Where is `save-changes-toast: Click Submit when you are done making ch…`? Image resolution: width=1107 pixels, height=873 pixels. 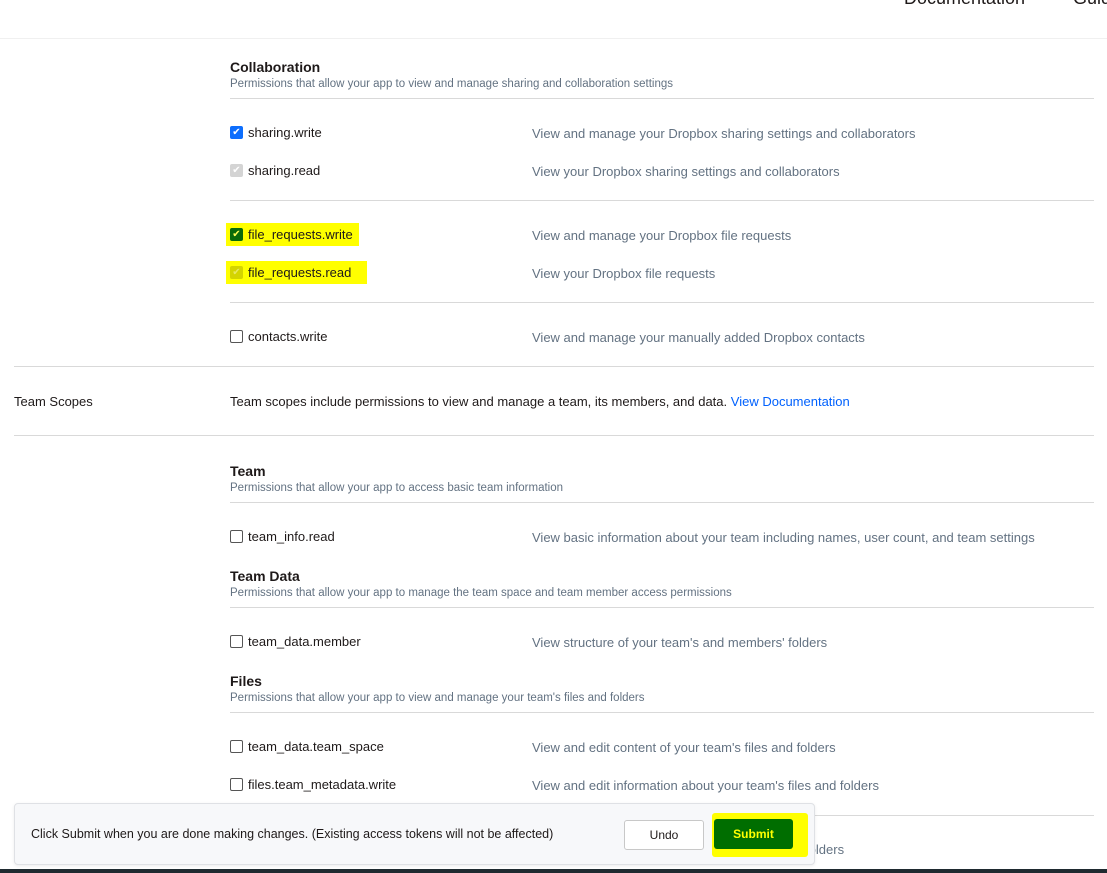
save-changes-toast: Click Submit when you are done making ch… is located at coordinates (414, 834).